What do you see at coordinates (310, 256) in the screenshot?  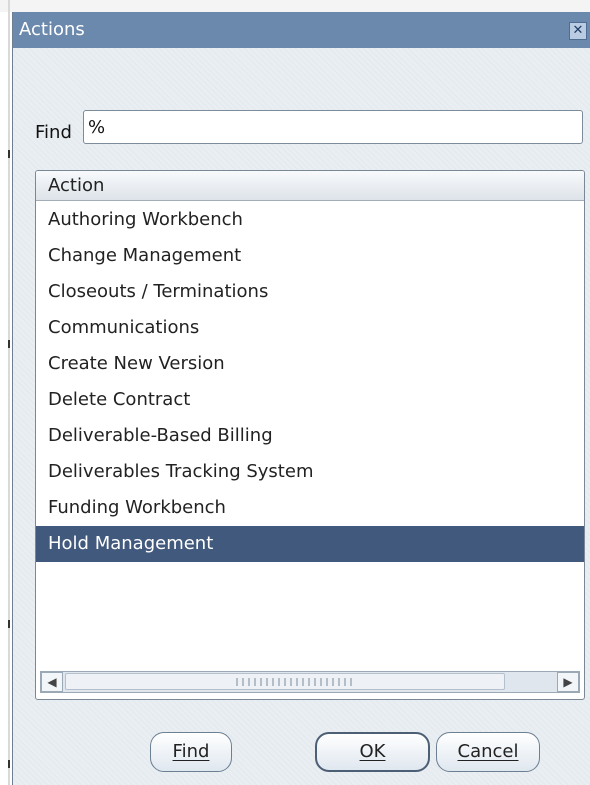 I see `list-item: Change Management` at bounding box center [310, 256].